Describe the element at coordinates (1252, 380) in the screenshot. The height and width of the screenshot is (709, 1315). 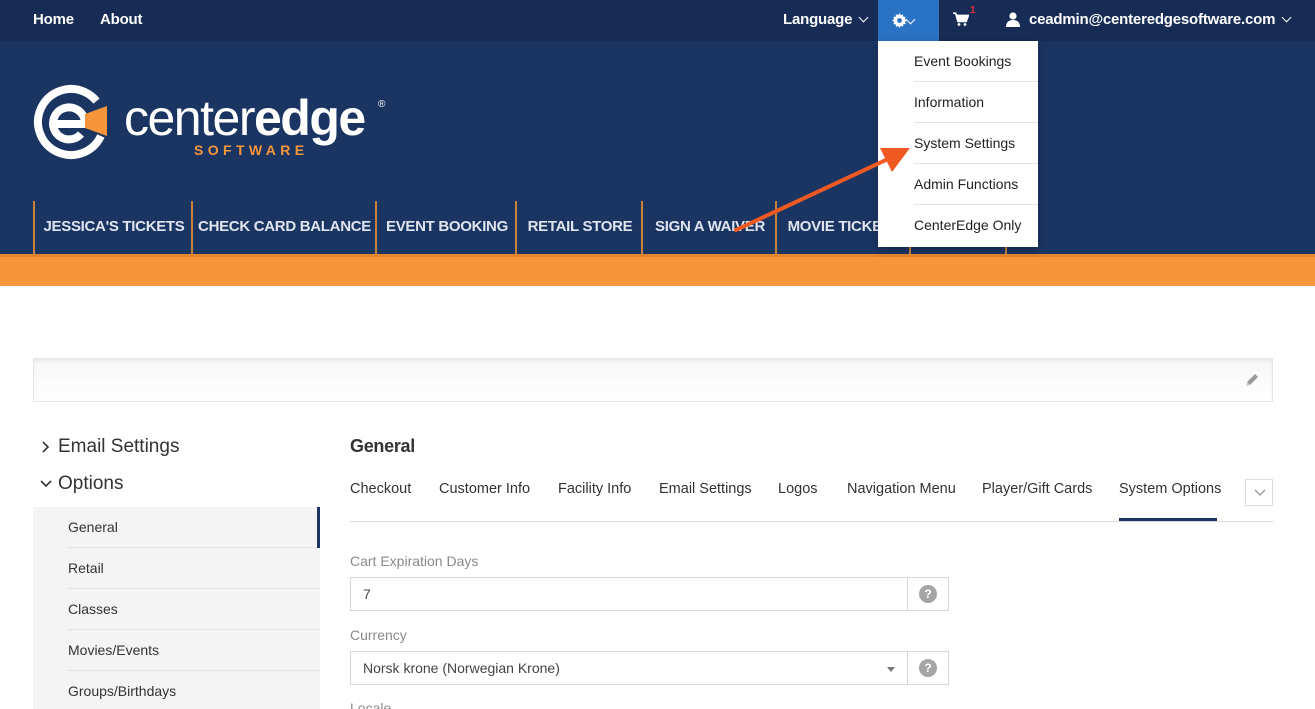
I see `pencil-icon` at that location.